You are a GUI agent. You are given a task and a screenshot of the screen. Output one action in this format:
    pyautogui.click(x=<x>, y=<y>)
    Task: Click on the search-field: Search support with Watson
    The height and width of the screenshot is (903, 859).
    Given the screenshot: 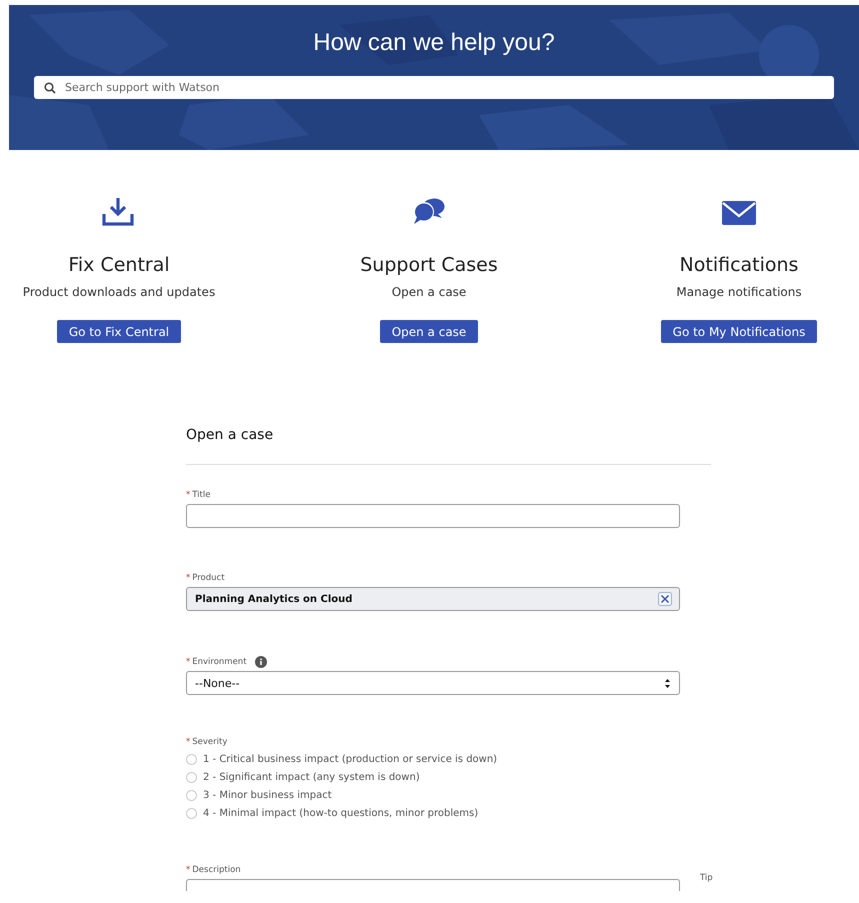 What is the action you would take?
    pyautogui.click(x=434, y=87)
    